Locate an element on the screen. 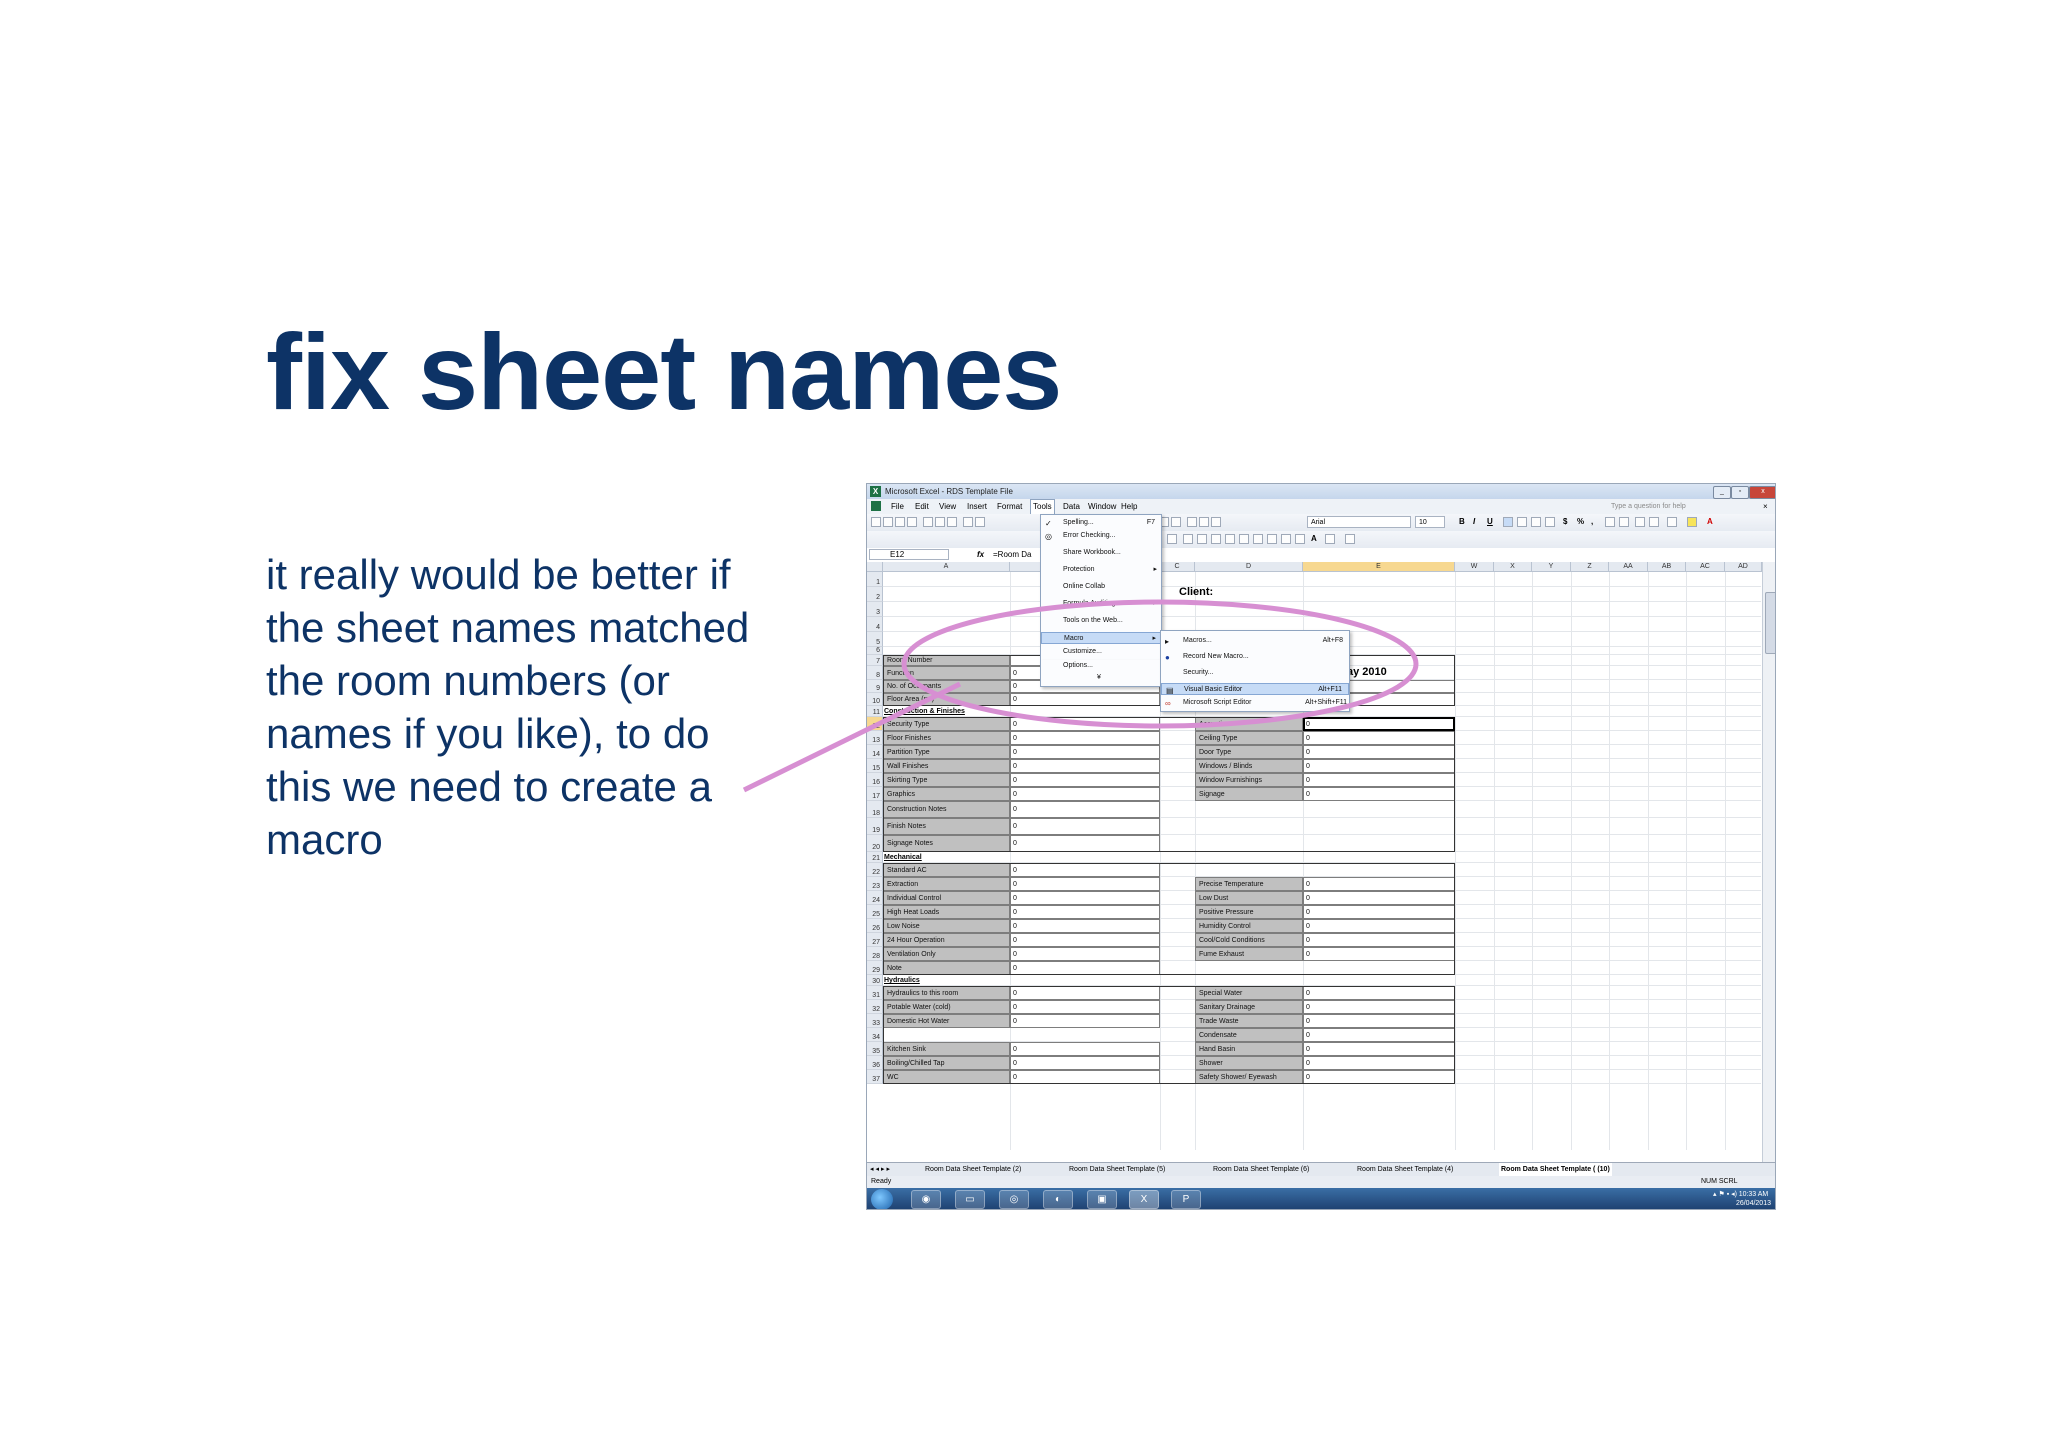 Image resolution: width=2048 pixels, height=1447 pixels. increase-decimal-icon is located at coordinates (1610, 522).